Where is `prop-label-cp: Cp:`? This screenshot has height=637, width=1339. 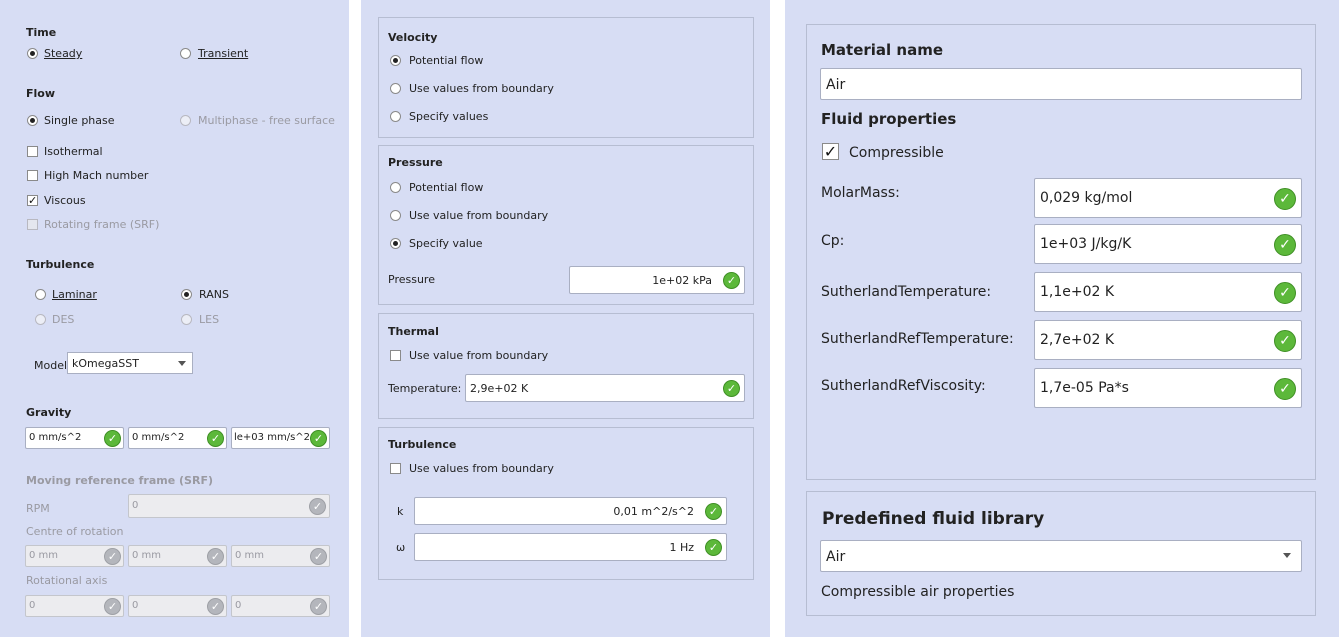 prop-label-cp: Cp: is located at coordinates (833, 241).